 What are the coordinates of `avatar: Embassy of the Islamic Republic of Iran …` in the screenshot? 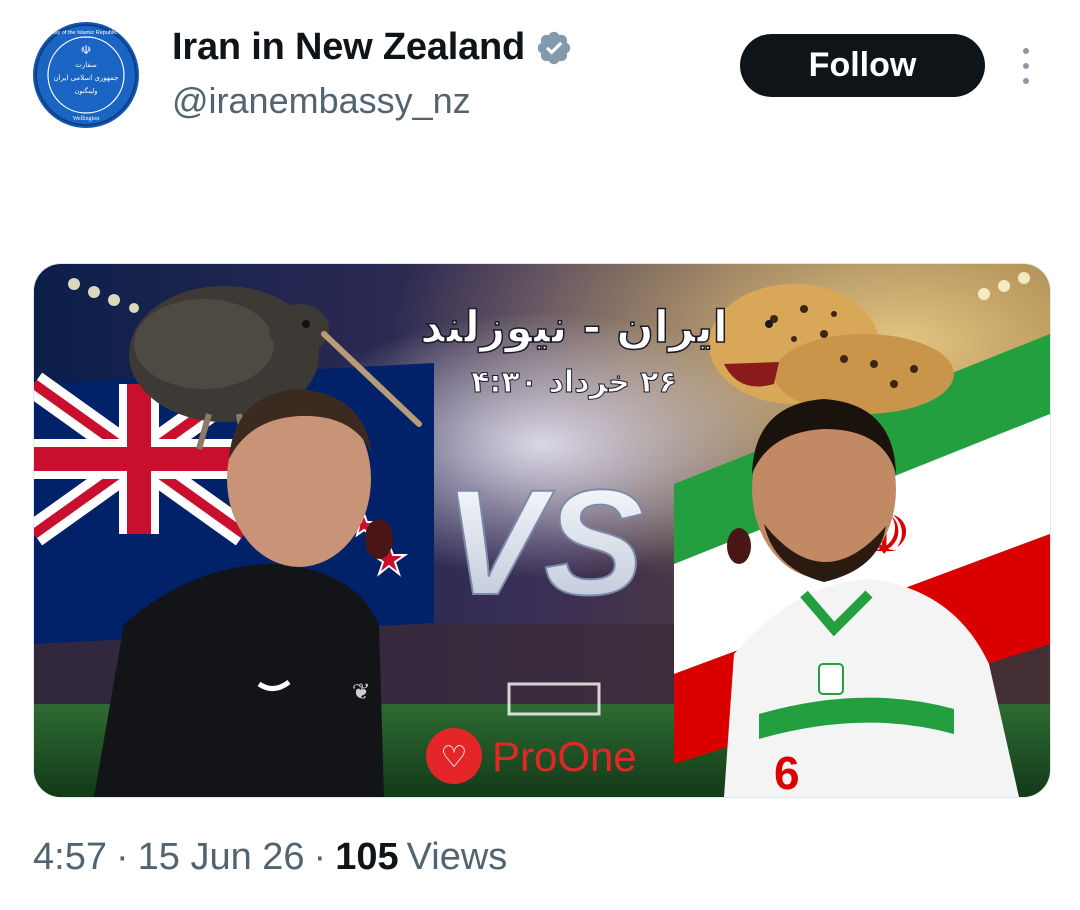 It's located at (86, 75).